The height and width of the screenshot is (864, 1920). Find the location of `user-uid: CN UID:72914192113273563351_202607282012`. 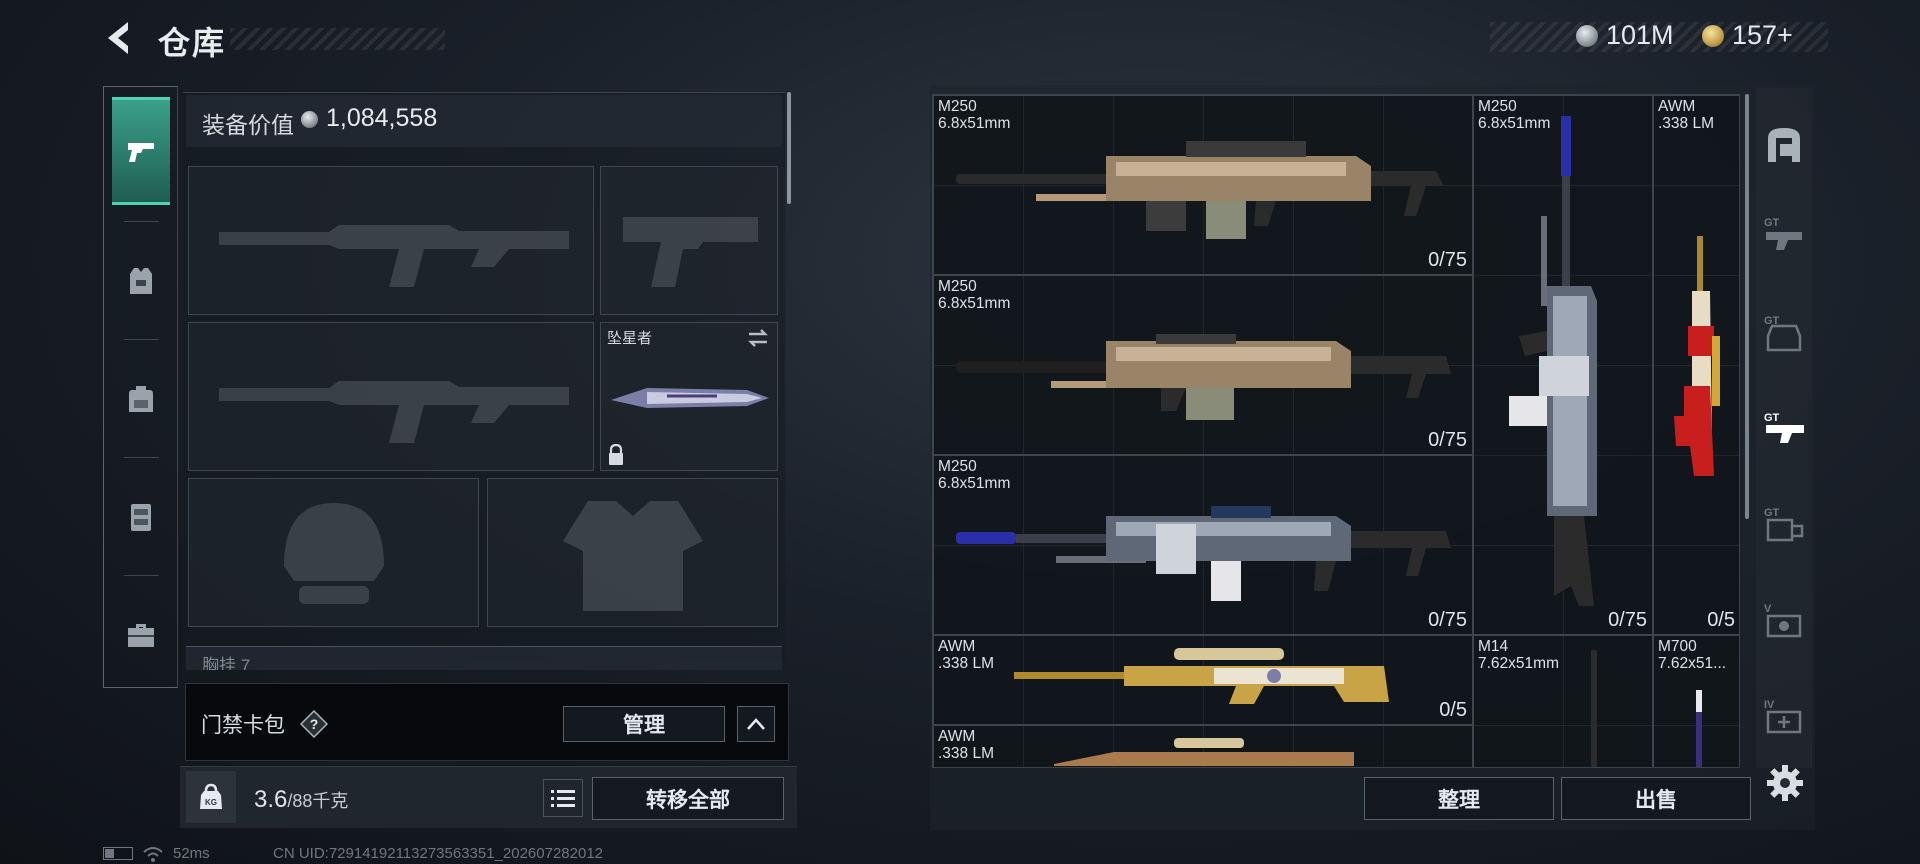

user-uid: CN UID:72914192113273563351_202607282012 is located at coordinates (438, 853).